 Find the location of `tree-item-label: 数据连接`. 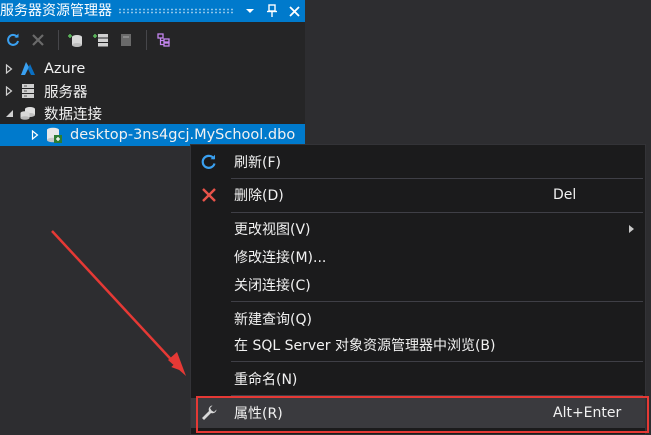

tree-item-label: 数据连接 is located at coordinates (73, 114).